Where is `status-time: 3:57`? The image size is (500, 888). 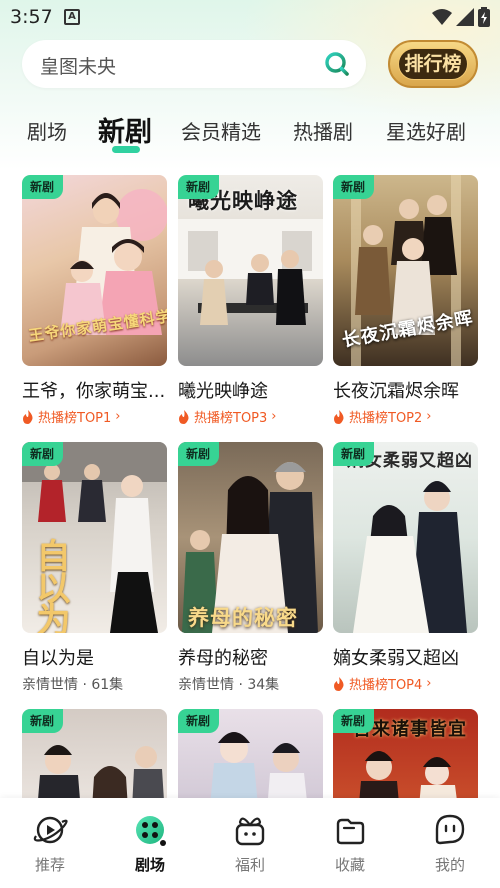
status-time: 3:57 is located at coordinates (31, 17).